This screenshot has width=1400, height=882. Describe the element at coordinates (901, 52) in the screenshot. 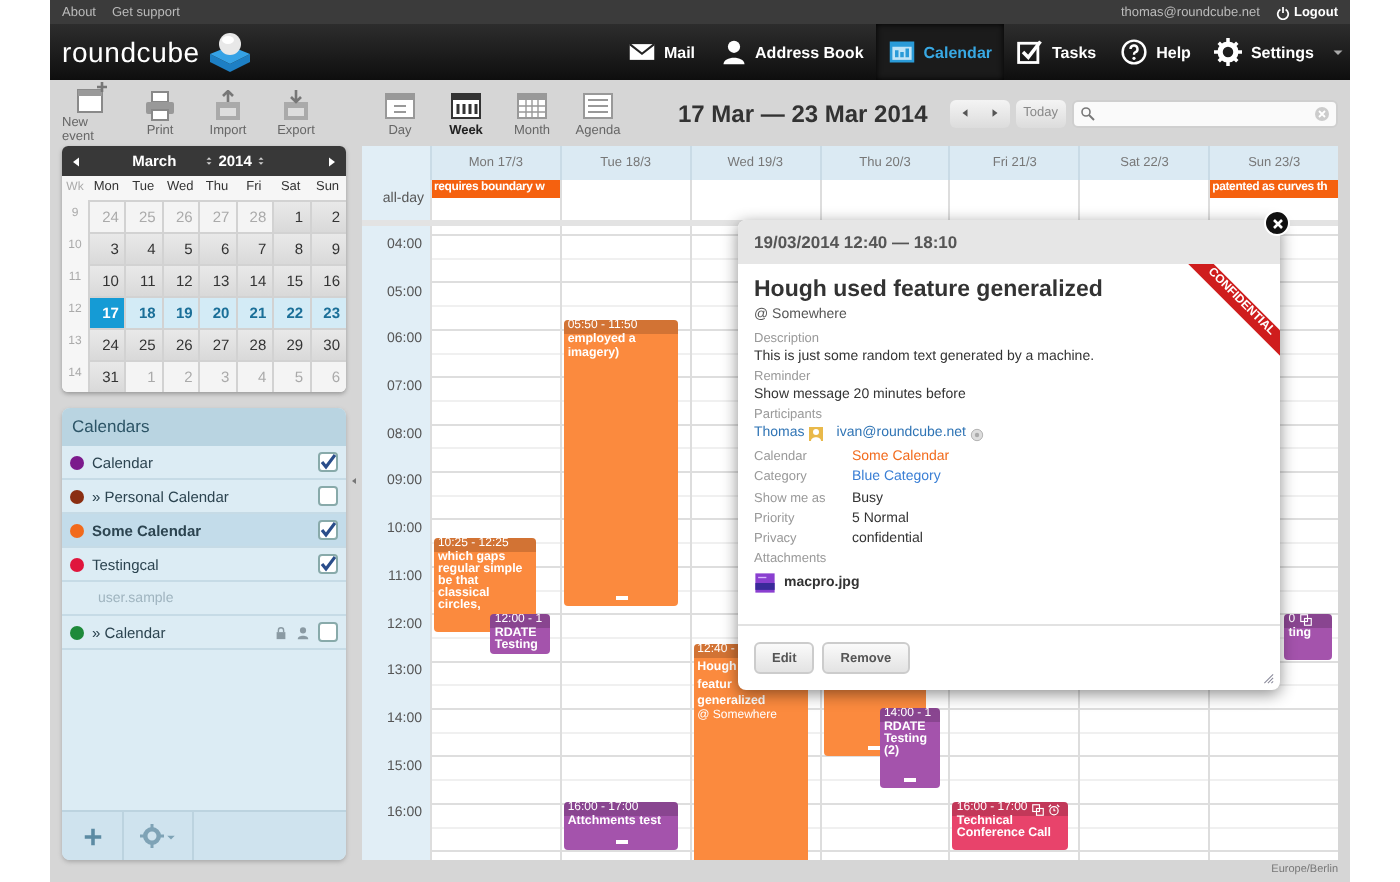

I see `calendar-icon` at that location.